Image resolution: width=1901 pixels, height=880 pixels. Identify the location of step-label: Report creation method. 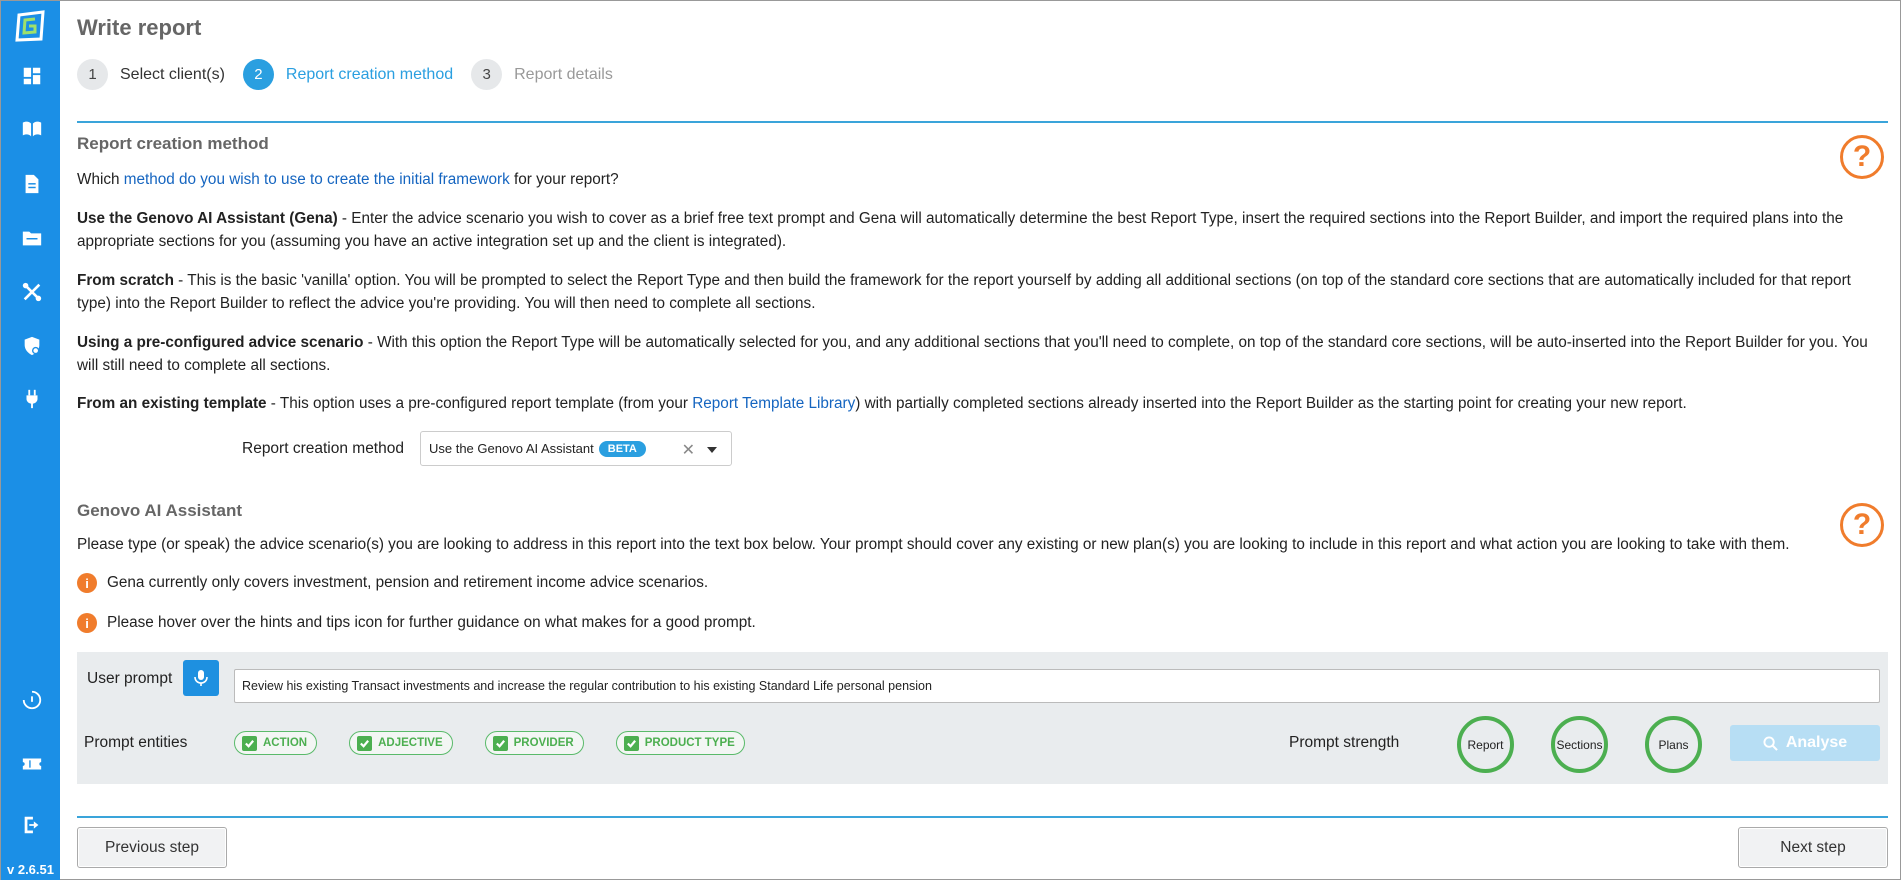
(369, 74).